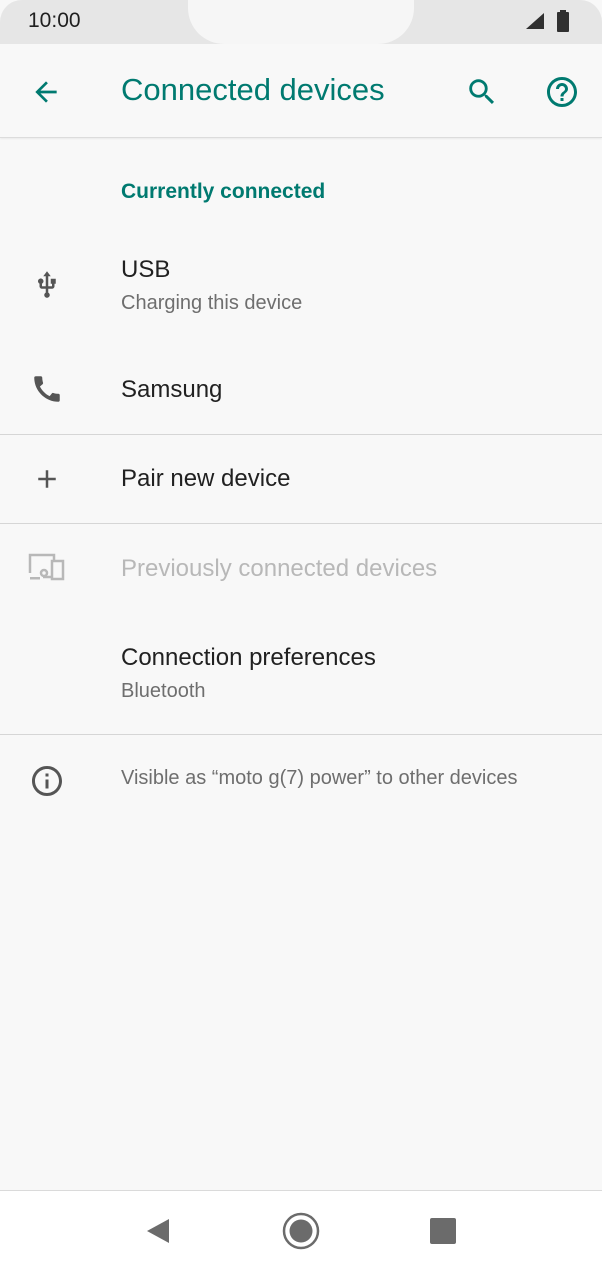  I want to click on nav-back-icon, so click(158, 1231).